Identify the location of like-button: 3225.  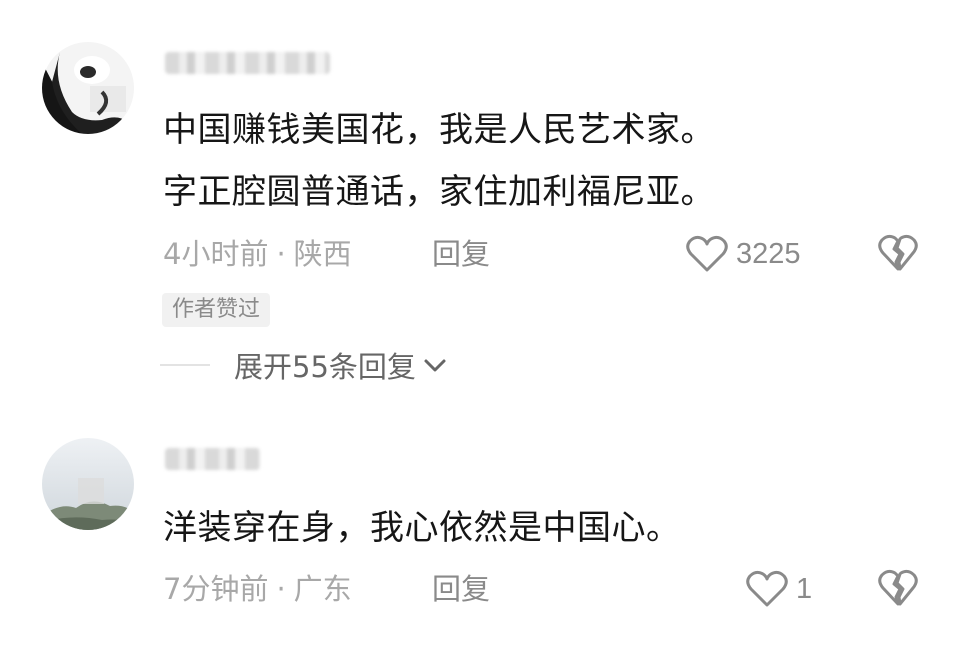
(743, 254).